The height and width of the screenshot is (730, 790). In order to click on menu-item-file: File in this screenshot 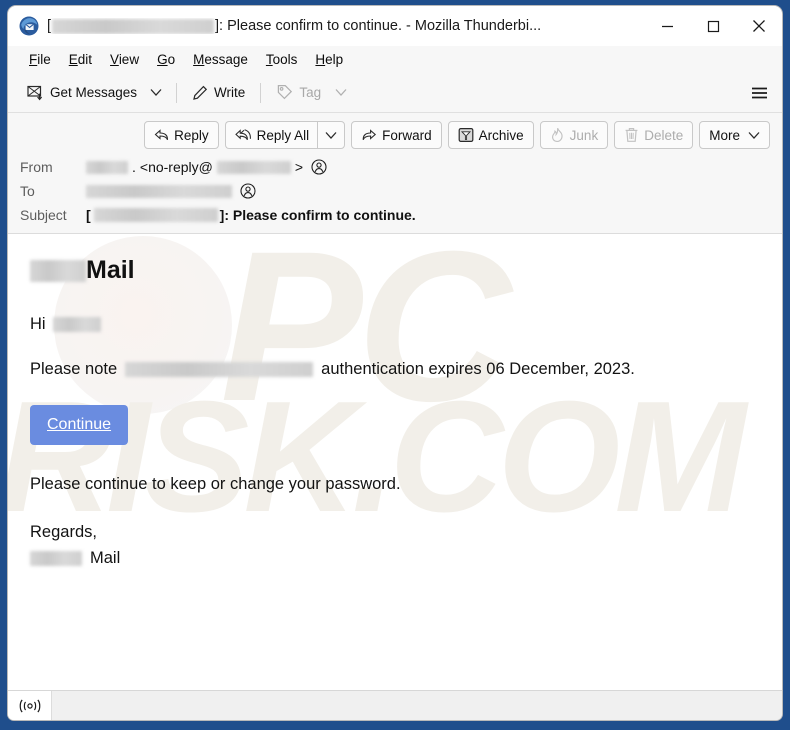, I will do `click(40, 59)`.